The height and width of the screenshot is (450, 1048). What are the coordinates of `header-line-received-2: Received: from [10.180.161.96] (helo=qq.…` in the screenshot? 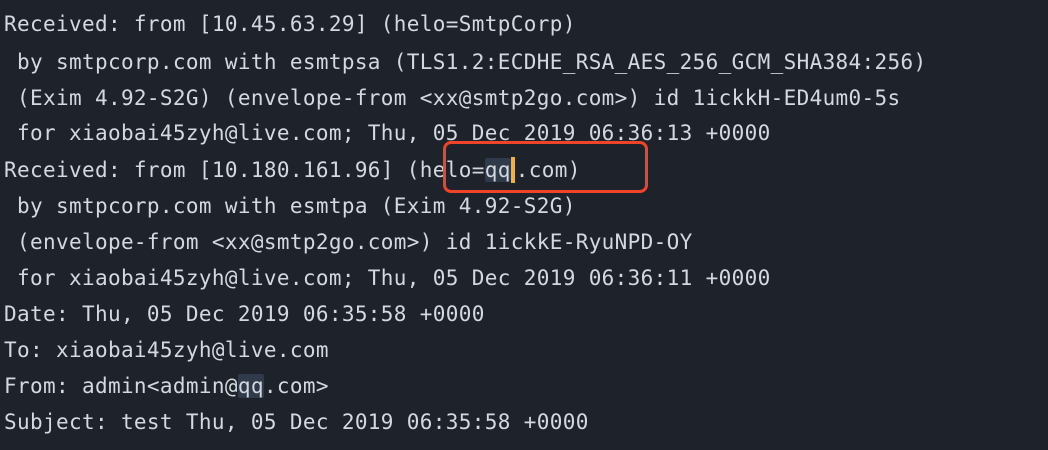 It's located at (292, 170).